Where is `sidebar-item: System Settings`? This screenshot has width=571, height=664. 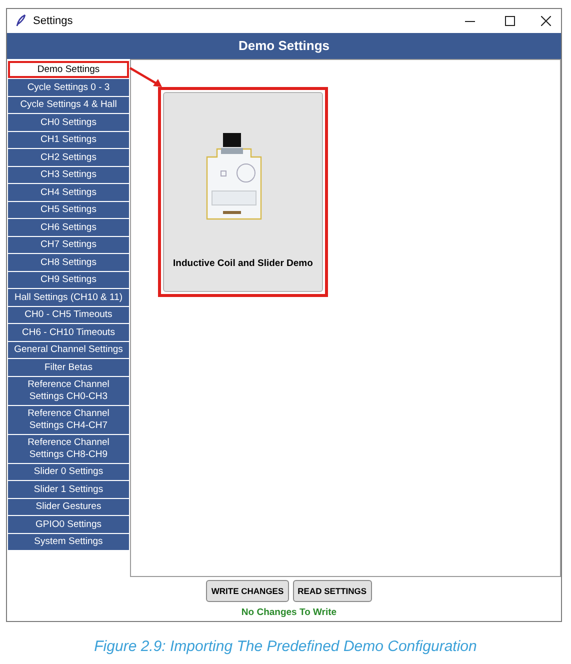
sidebar-item: System Settings is located at coordinates (68, 542).